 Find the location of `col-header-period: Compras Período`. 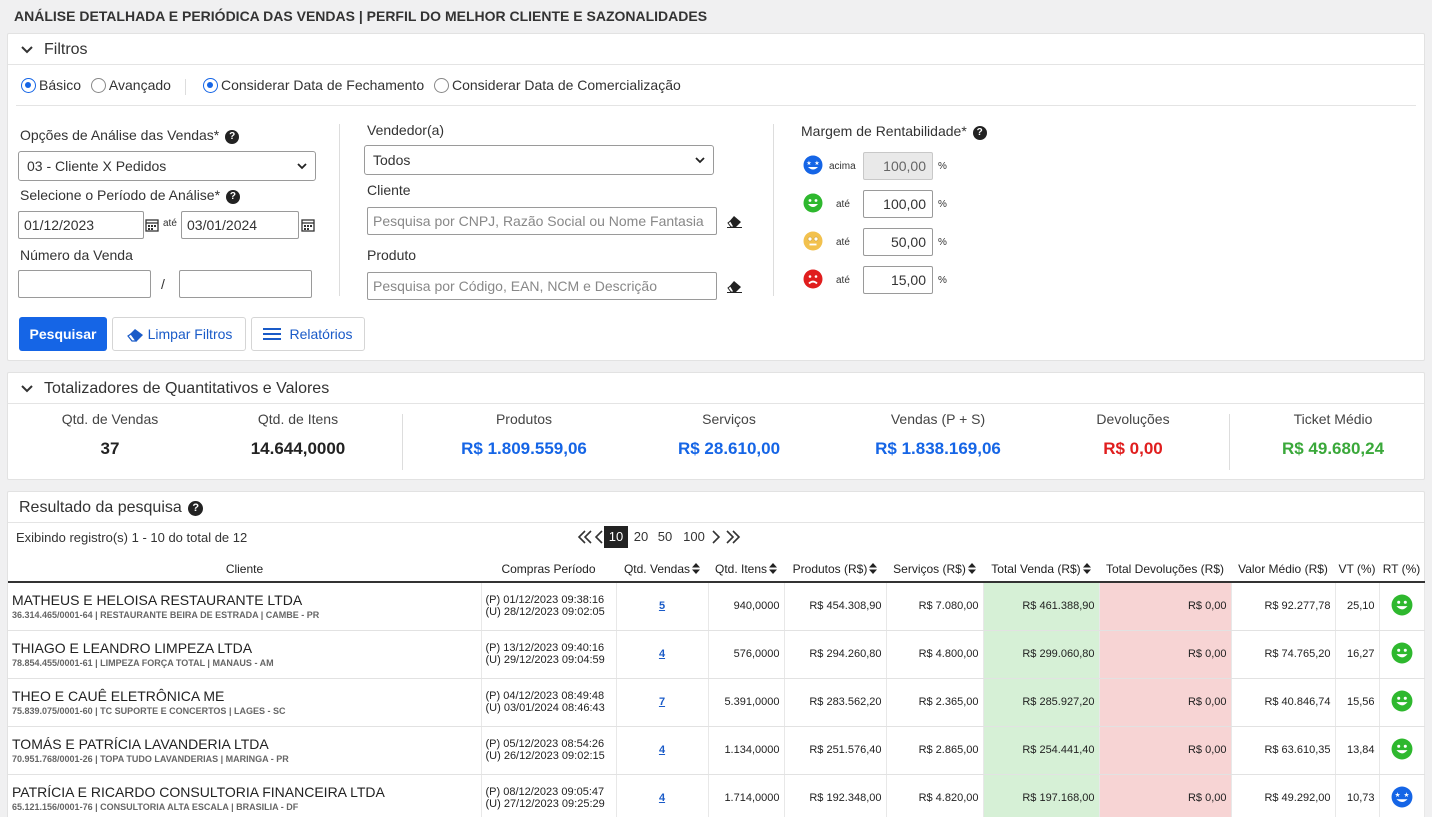

col-header-period: Compras Período is located at coordinates (548, 569).